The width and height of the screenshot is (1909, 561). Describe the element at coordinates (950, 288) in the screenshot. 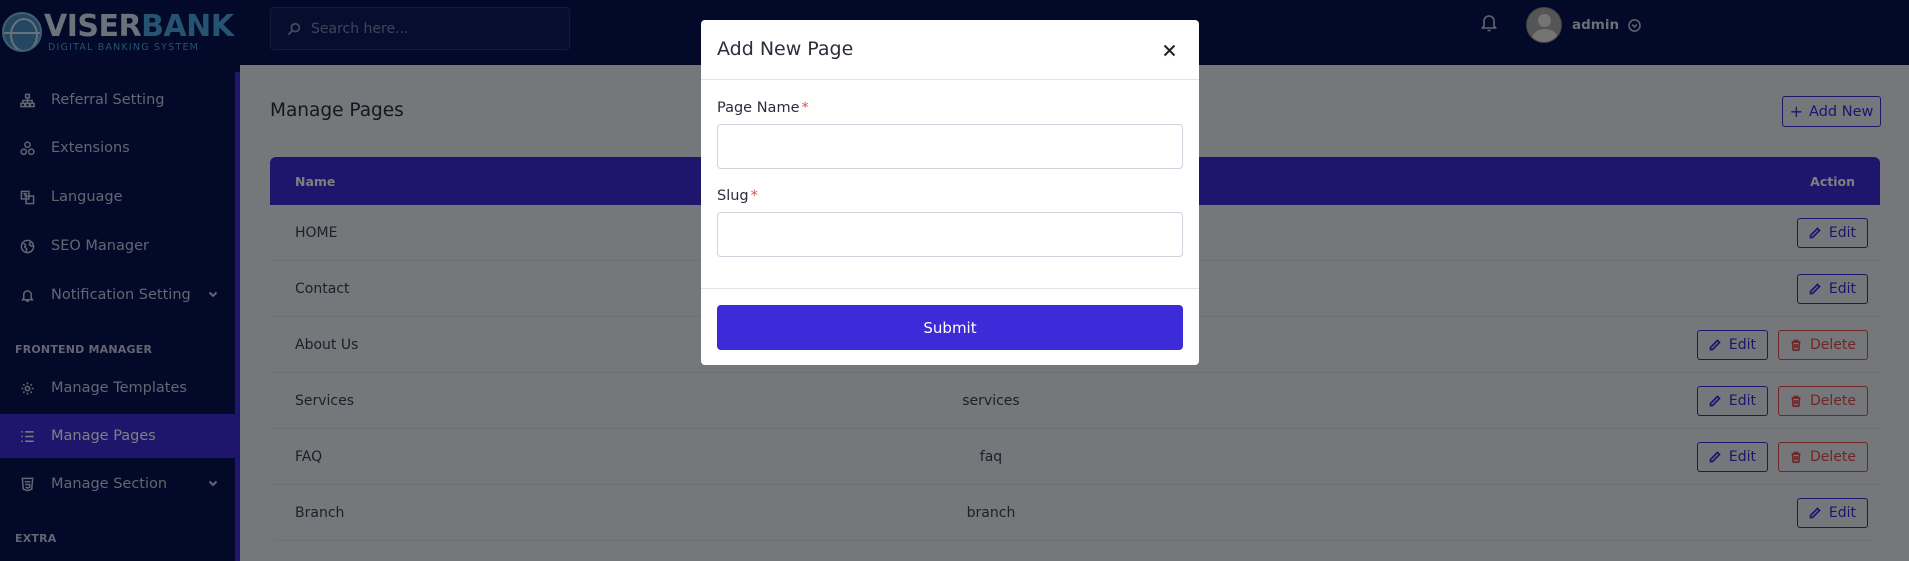

I see `modal-divider` at that location.